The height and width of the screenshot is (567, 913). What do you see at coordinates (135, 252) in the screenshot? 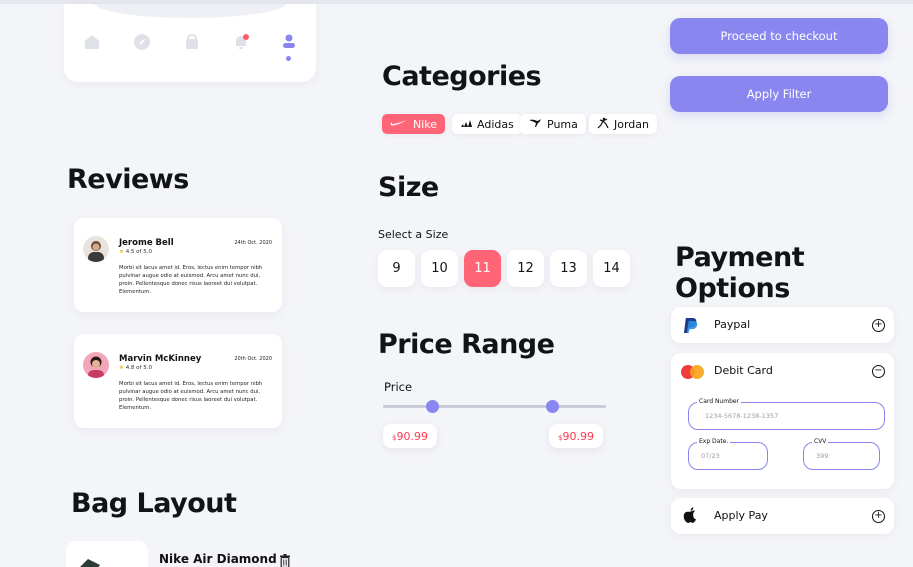
I see `review-rating: ★ 4.5 of 5.0` at bounding box center [135, 252].